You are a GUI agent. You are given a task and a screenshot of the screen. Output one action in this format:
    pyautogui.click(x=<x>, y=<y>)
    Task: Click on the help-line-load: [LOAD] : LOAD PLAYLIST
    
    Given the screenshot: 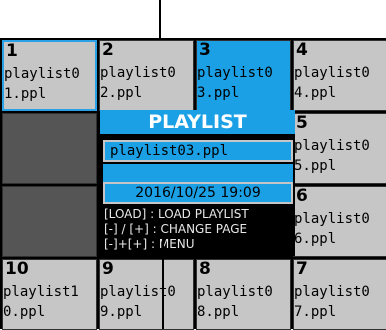 What is the action you would take?
    pyautogui.click(x=176, y=214)
    